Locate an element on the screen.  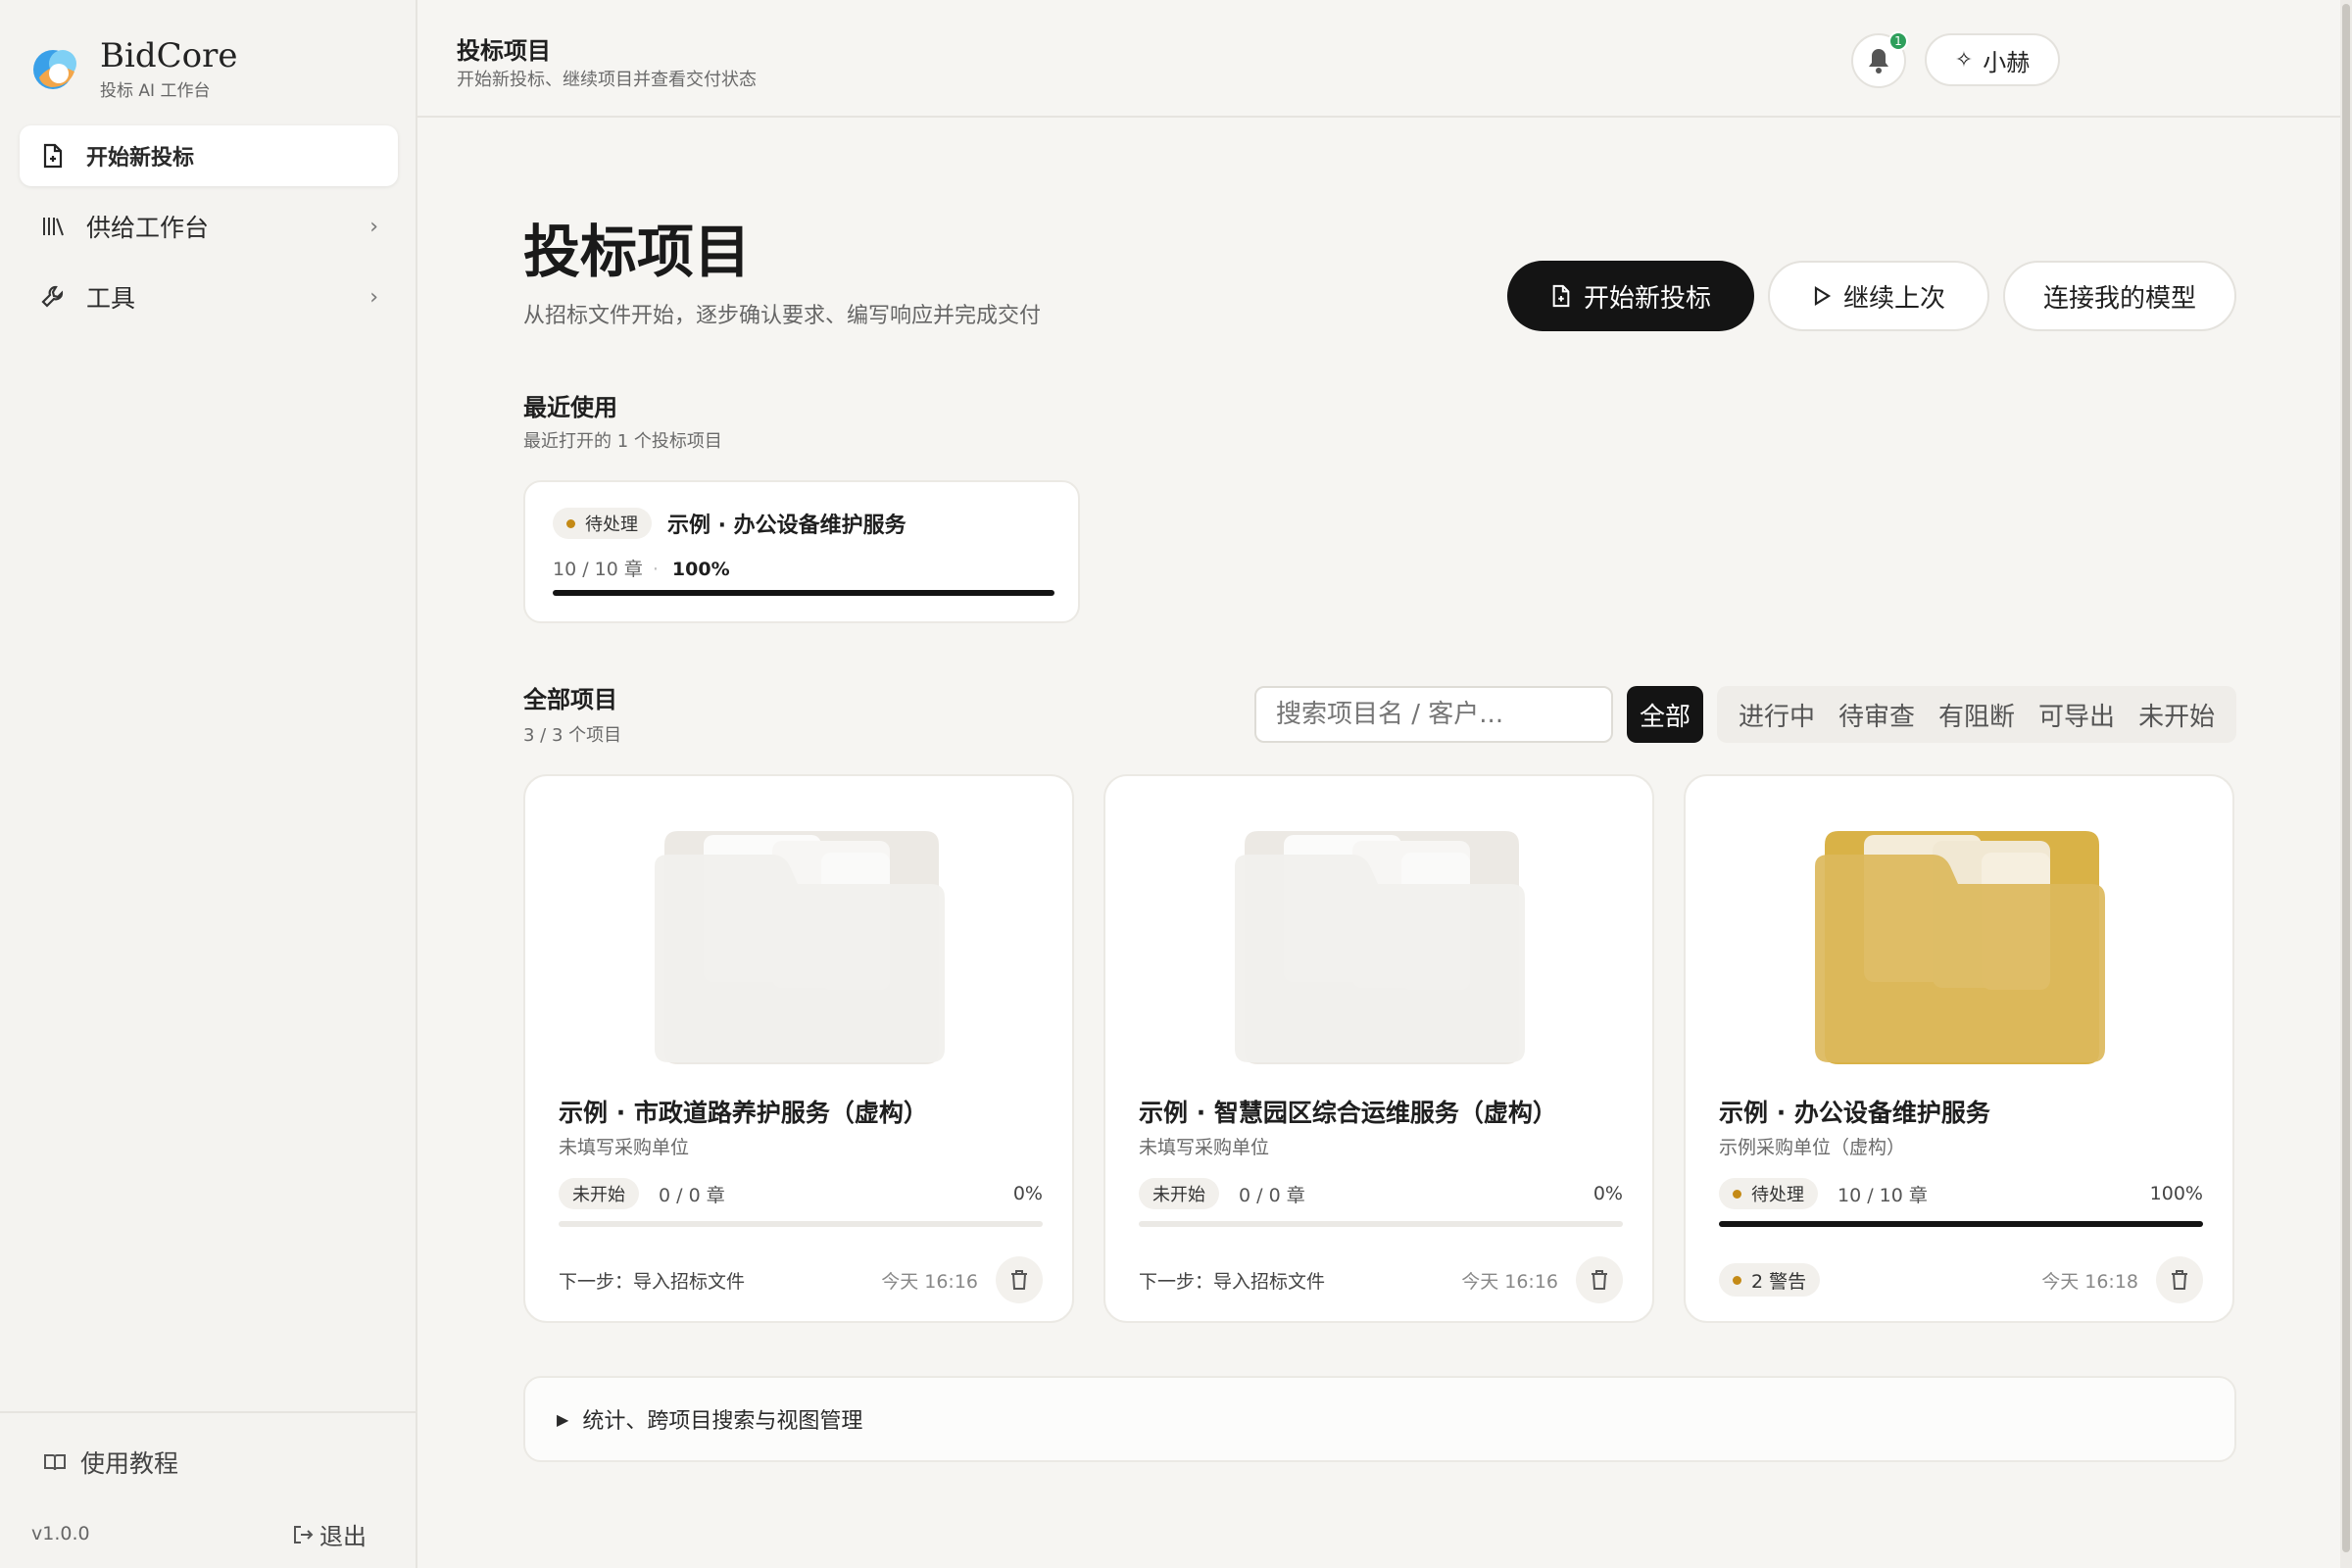
progress-bar is located at coordinates (803, 593).